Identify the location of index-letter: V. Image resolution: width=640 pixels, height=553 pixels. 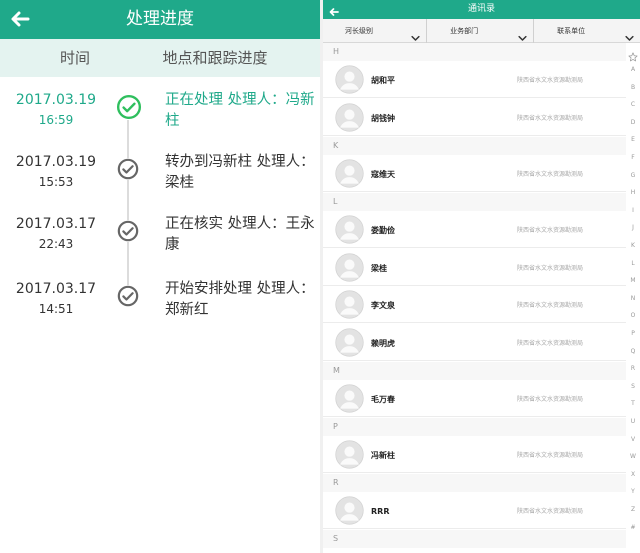
(633, 440).